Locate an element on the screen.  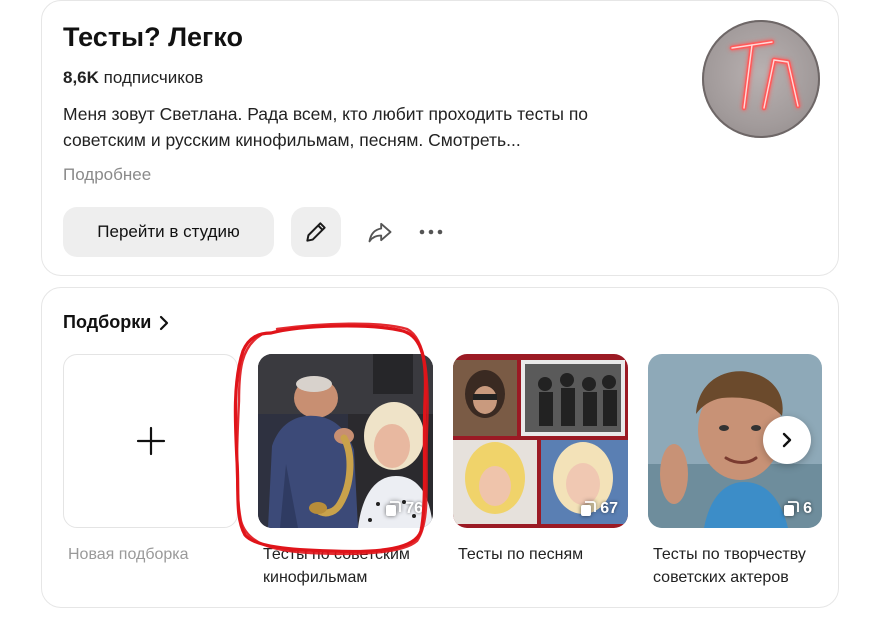
collection-count: 6 is located at coordinates (807, 508).